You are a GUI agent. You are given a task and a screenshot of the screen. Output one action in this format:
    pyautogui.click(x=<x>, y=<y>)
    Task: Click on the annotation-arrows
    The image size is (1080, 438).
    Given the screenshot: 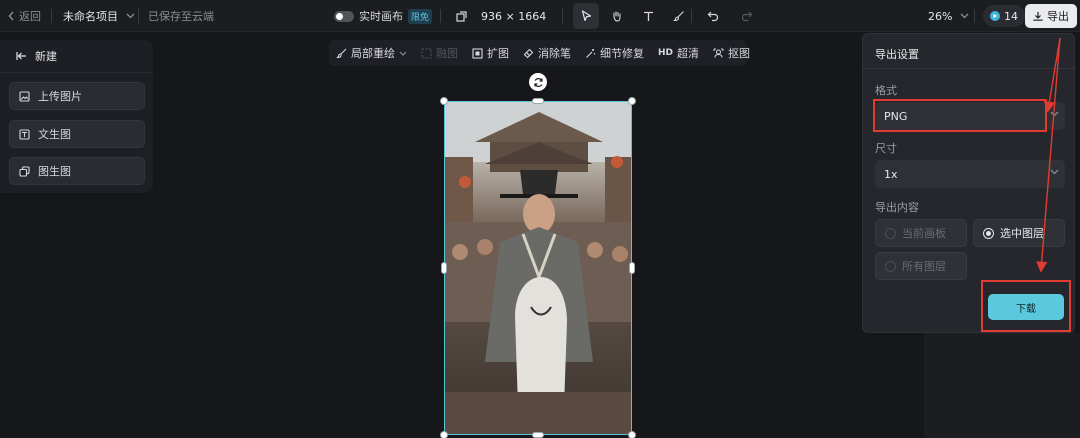 What is the action you would take?
    pyautogui.click(x=1048, y=155)
    